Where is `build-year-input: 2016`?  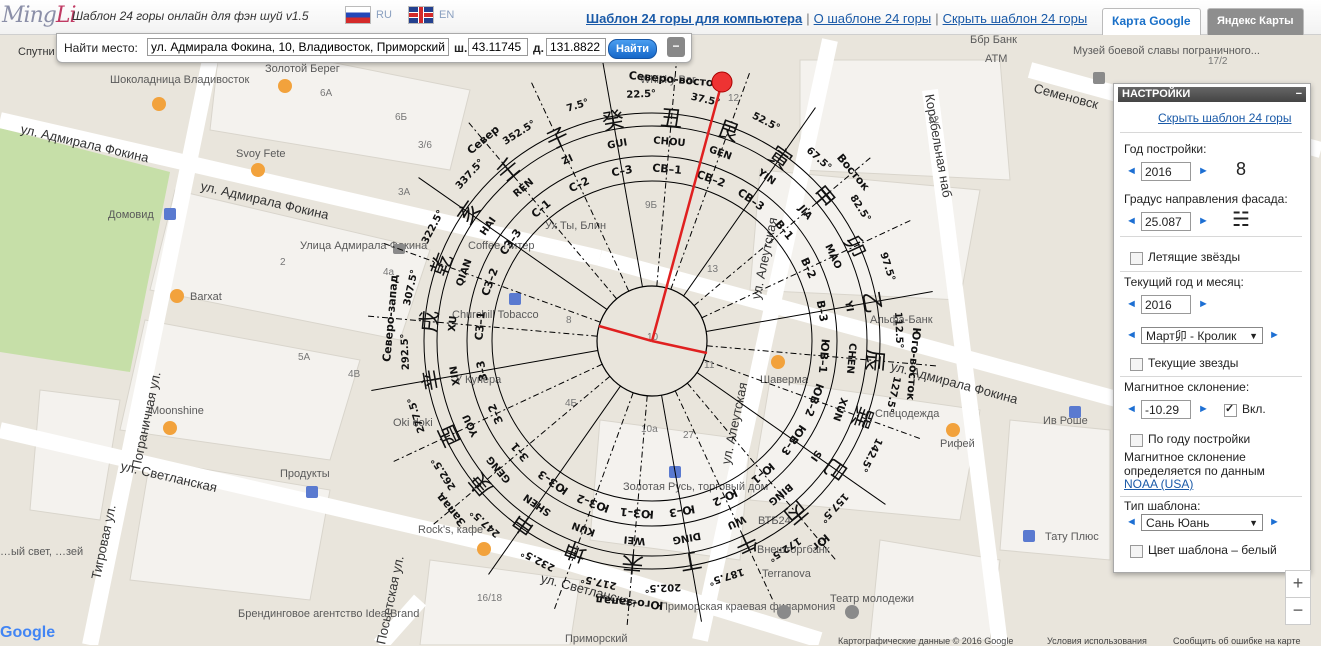
build-year-input: 2016 is located at coordinates (1166, 171).